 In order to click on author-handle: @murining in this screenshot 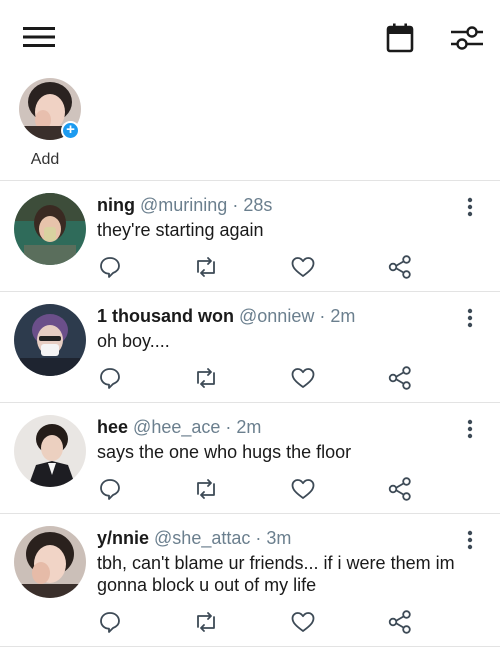, I will do `click(183, 205)`.